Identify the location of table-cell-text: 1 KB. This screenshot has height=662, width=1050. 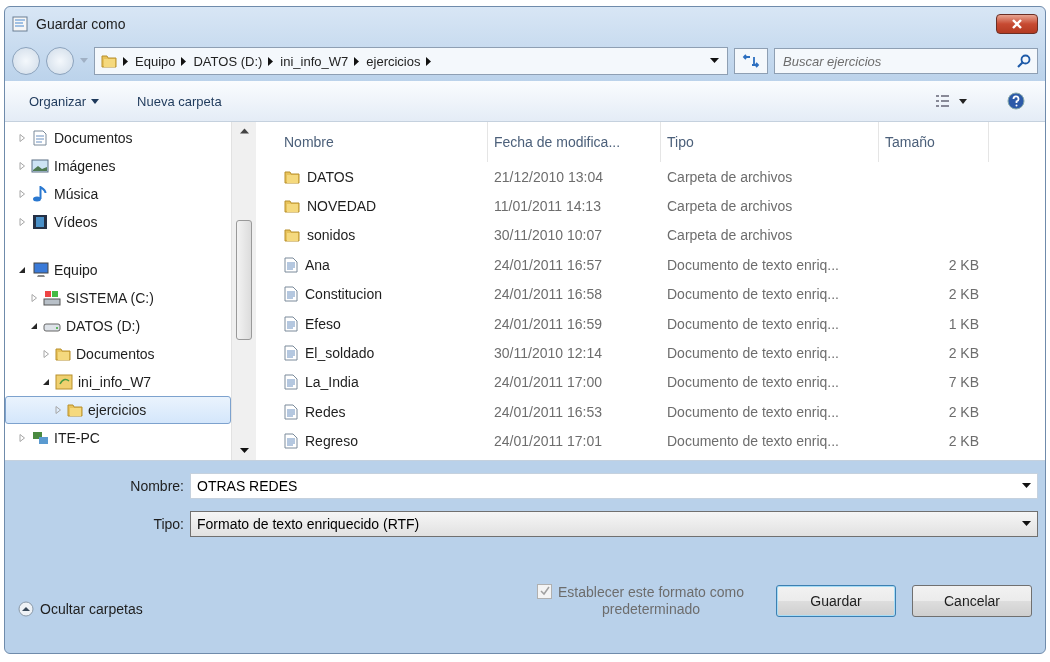
(963, 323).